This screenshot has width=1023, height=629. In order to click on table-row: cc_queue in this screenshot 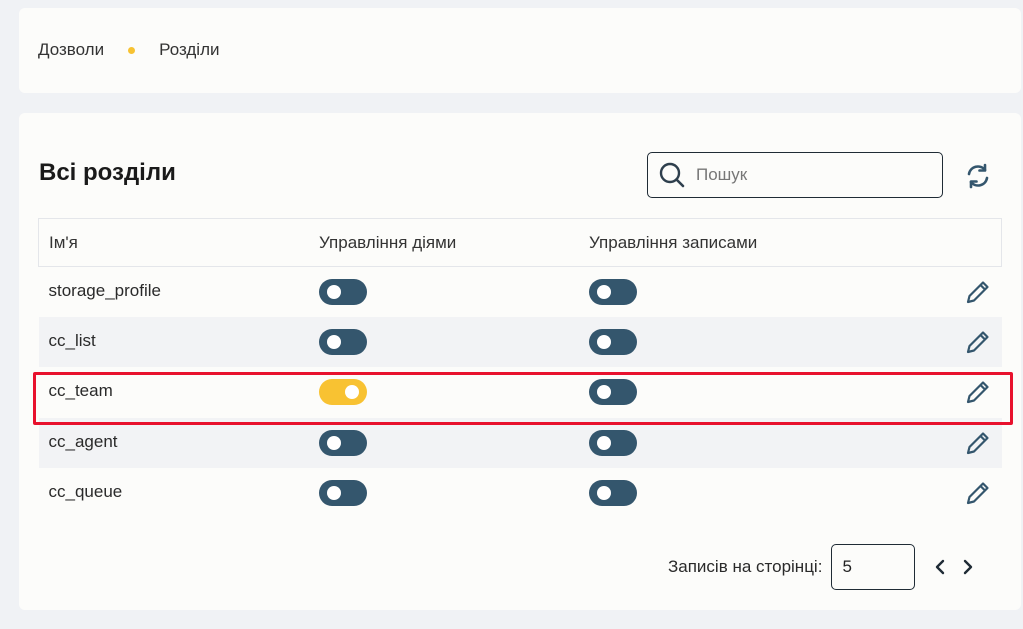, I will do `click(520, 493)`.